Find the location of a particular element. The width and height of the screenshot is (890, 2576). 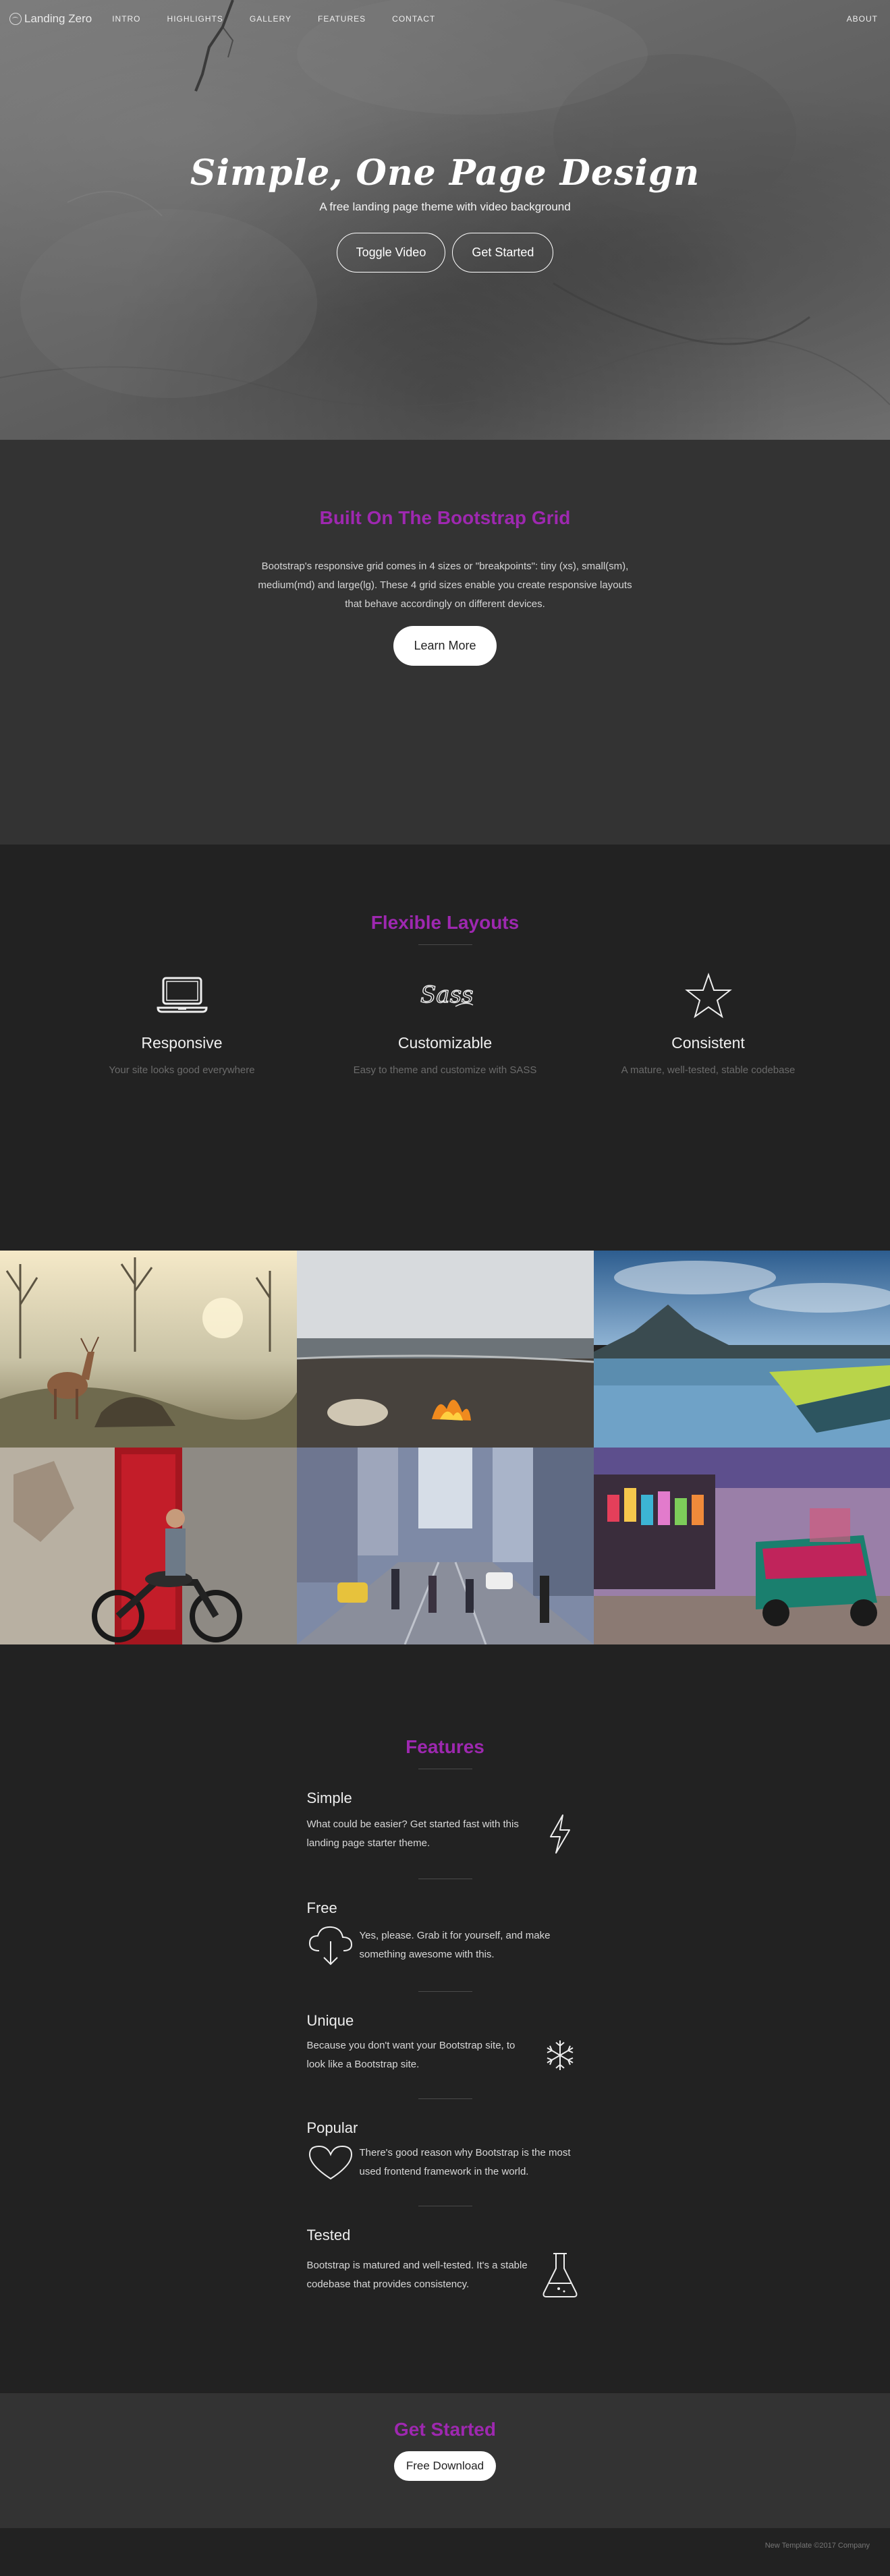

nav-link-gallery: GALLERY is located at coordinates (270, 19).